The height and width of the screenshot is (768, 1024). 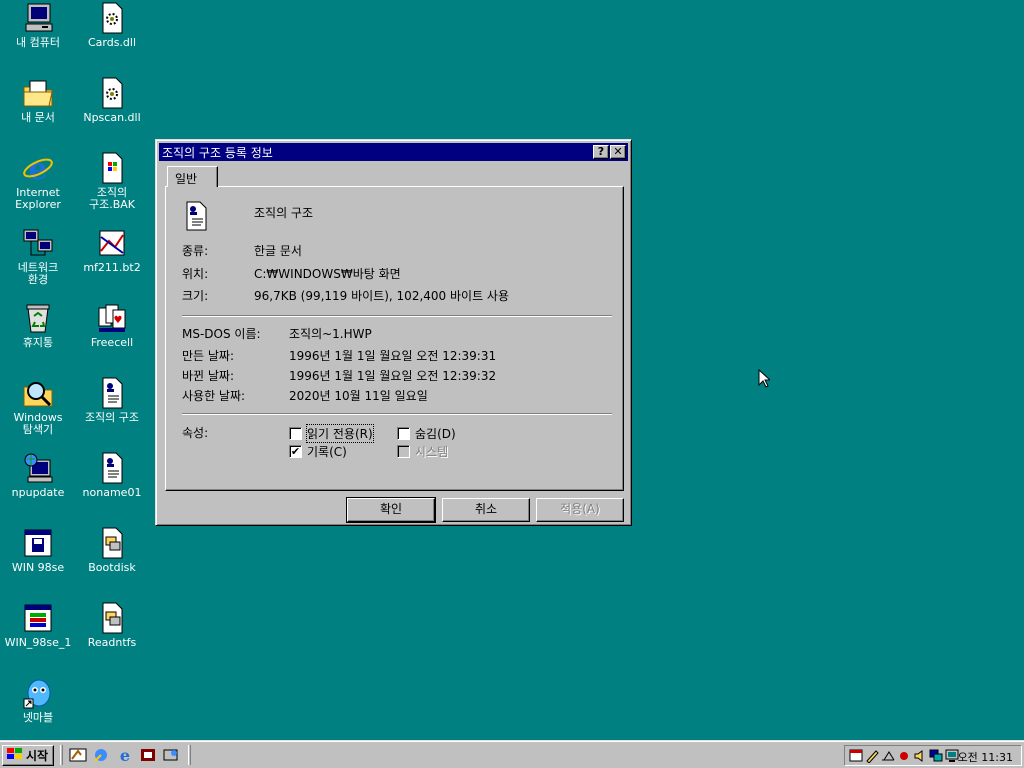 I want to click on desktop-icon-hwp-doc: 조직의 구조, so click(x=112, y=412).